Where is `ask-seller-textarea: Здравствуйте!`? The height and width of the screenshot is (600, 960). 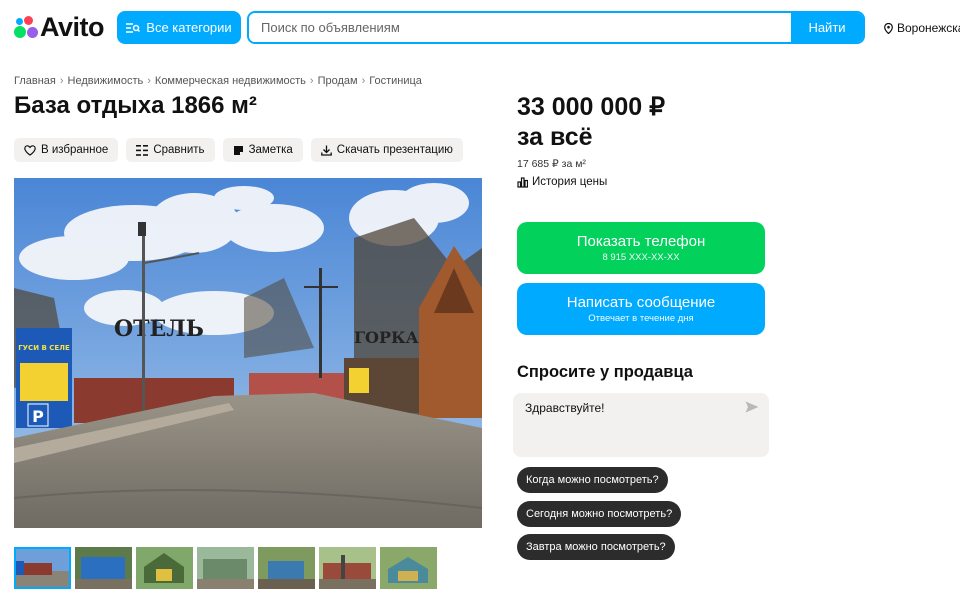 ask-seller-textarea: Здравствуйте! is located at coordinates (641, 425).